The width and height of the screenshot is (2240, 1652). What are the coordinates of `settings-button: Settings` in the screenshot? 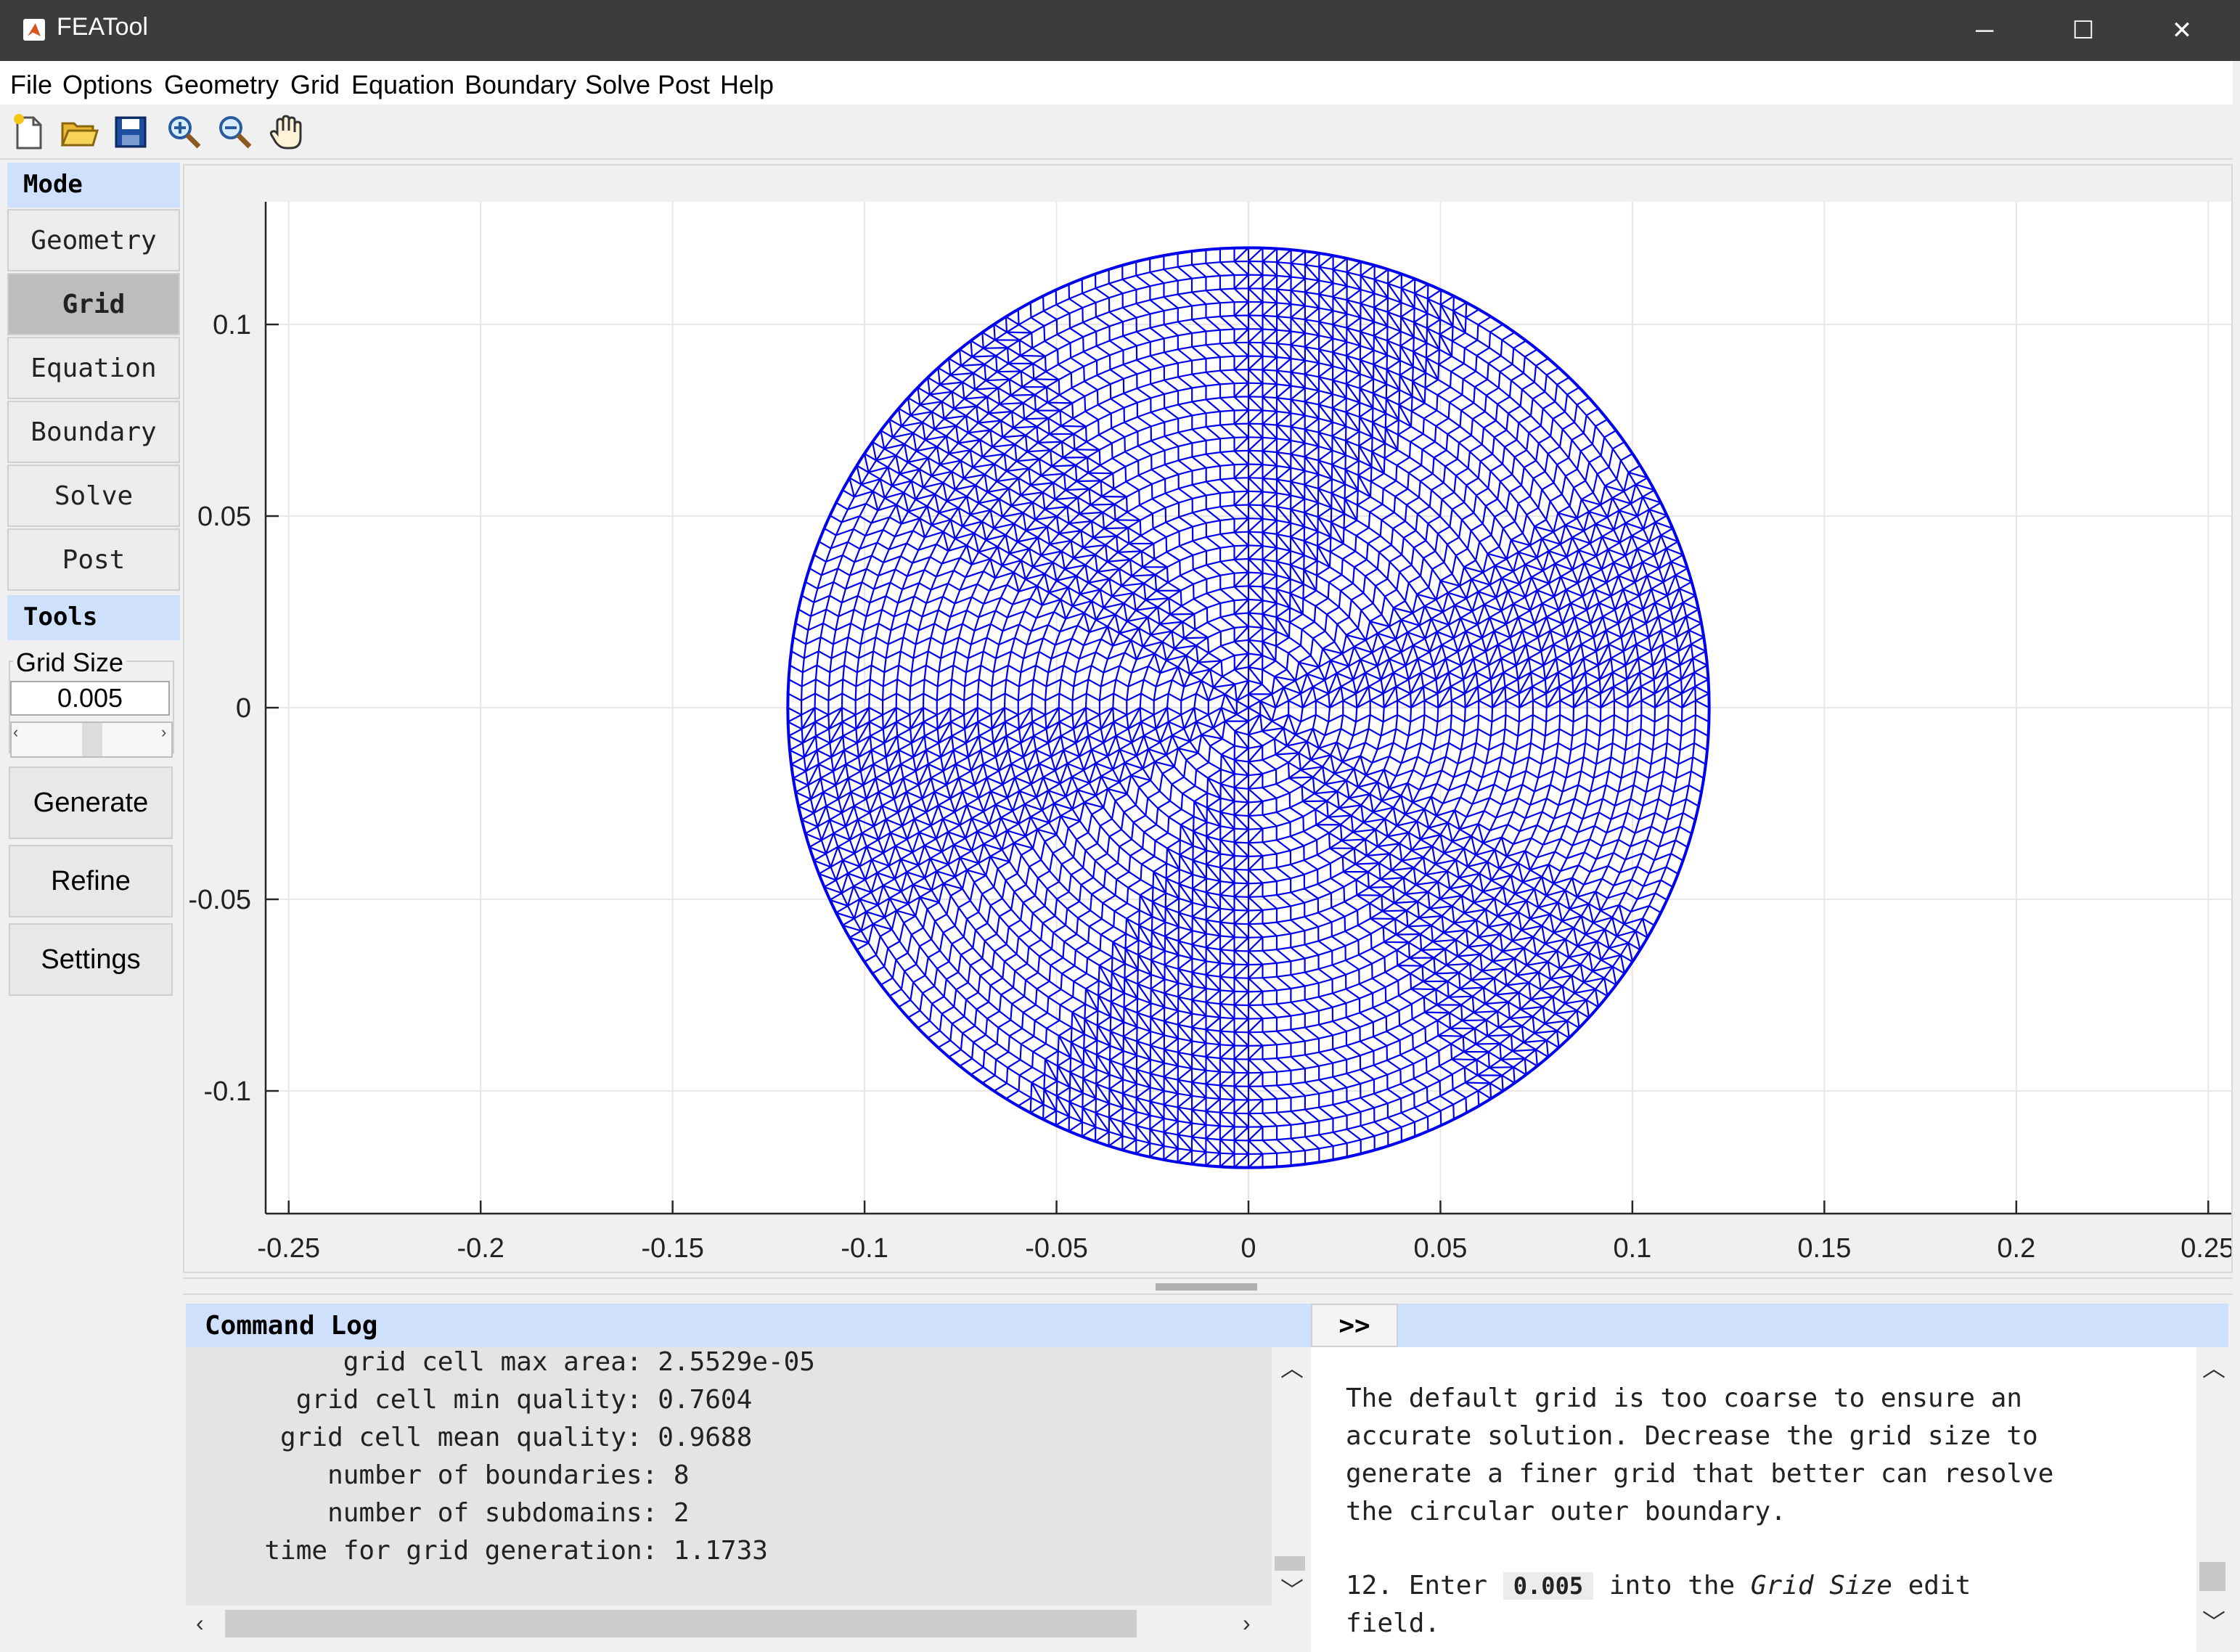 It's located at (91, 959).